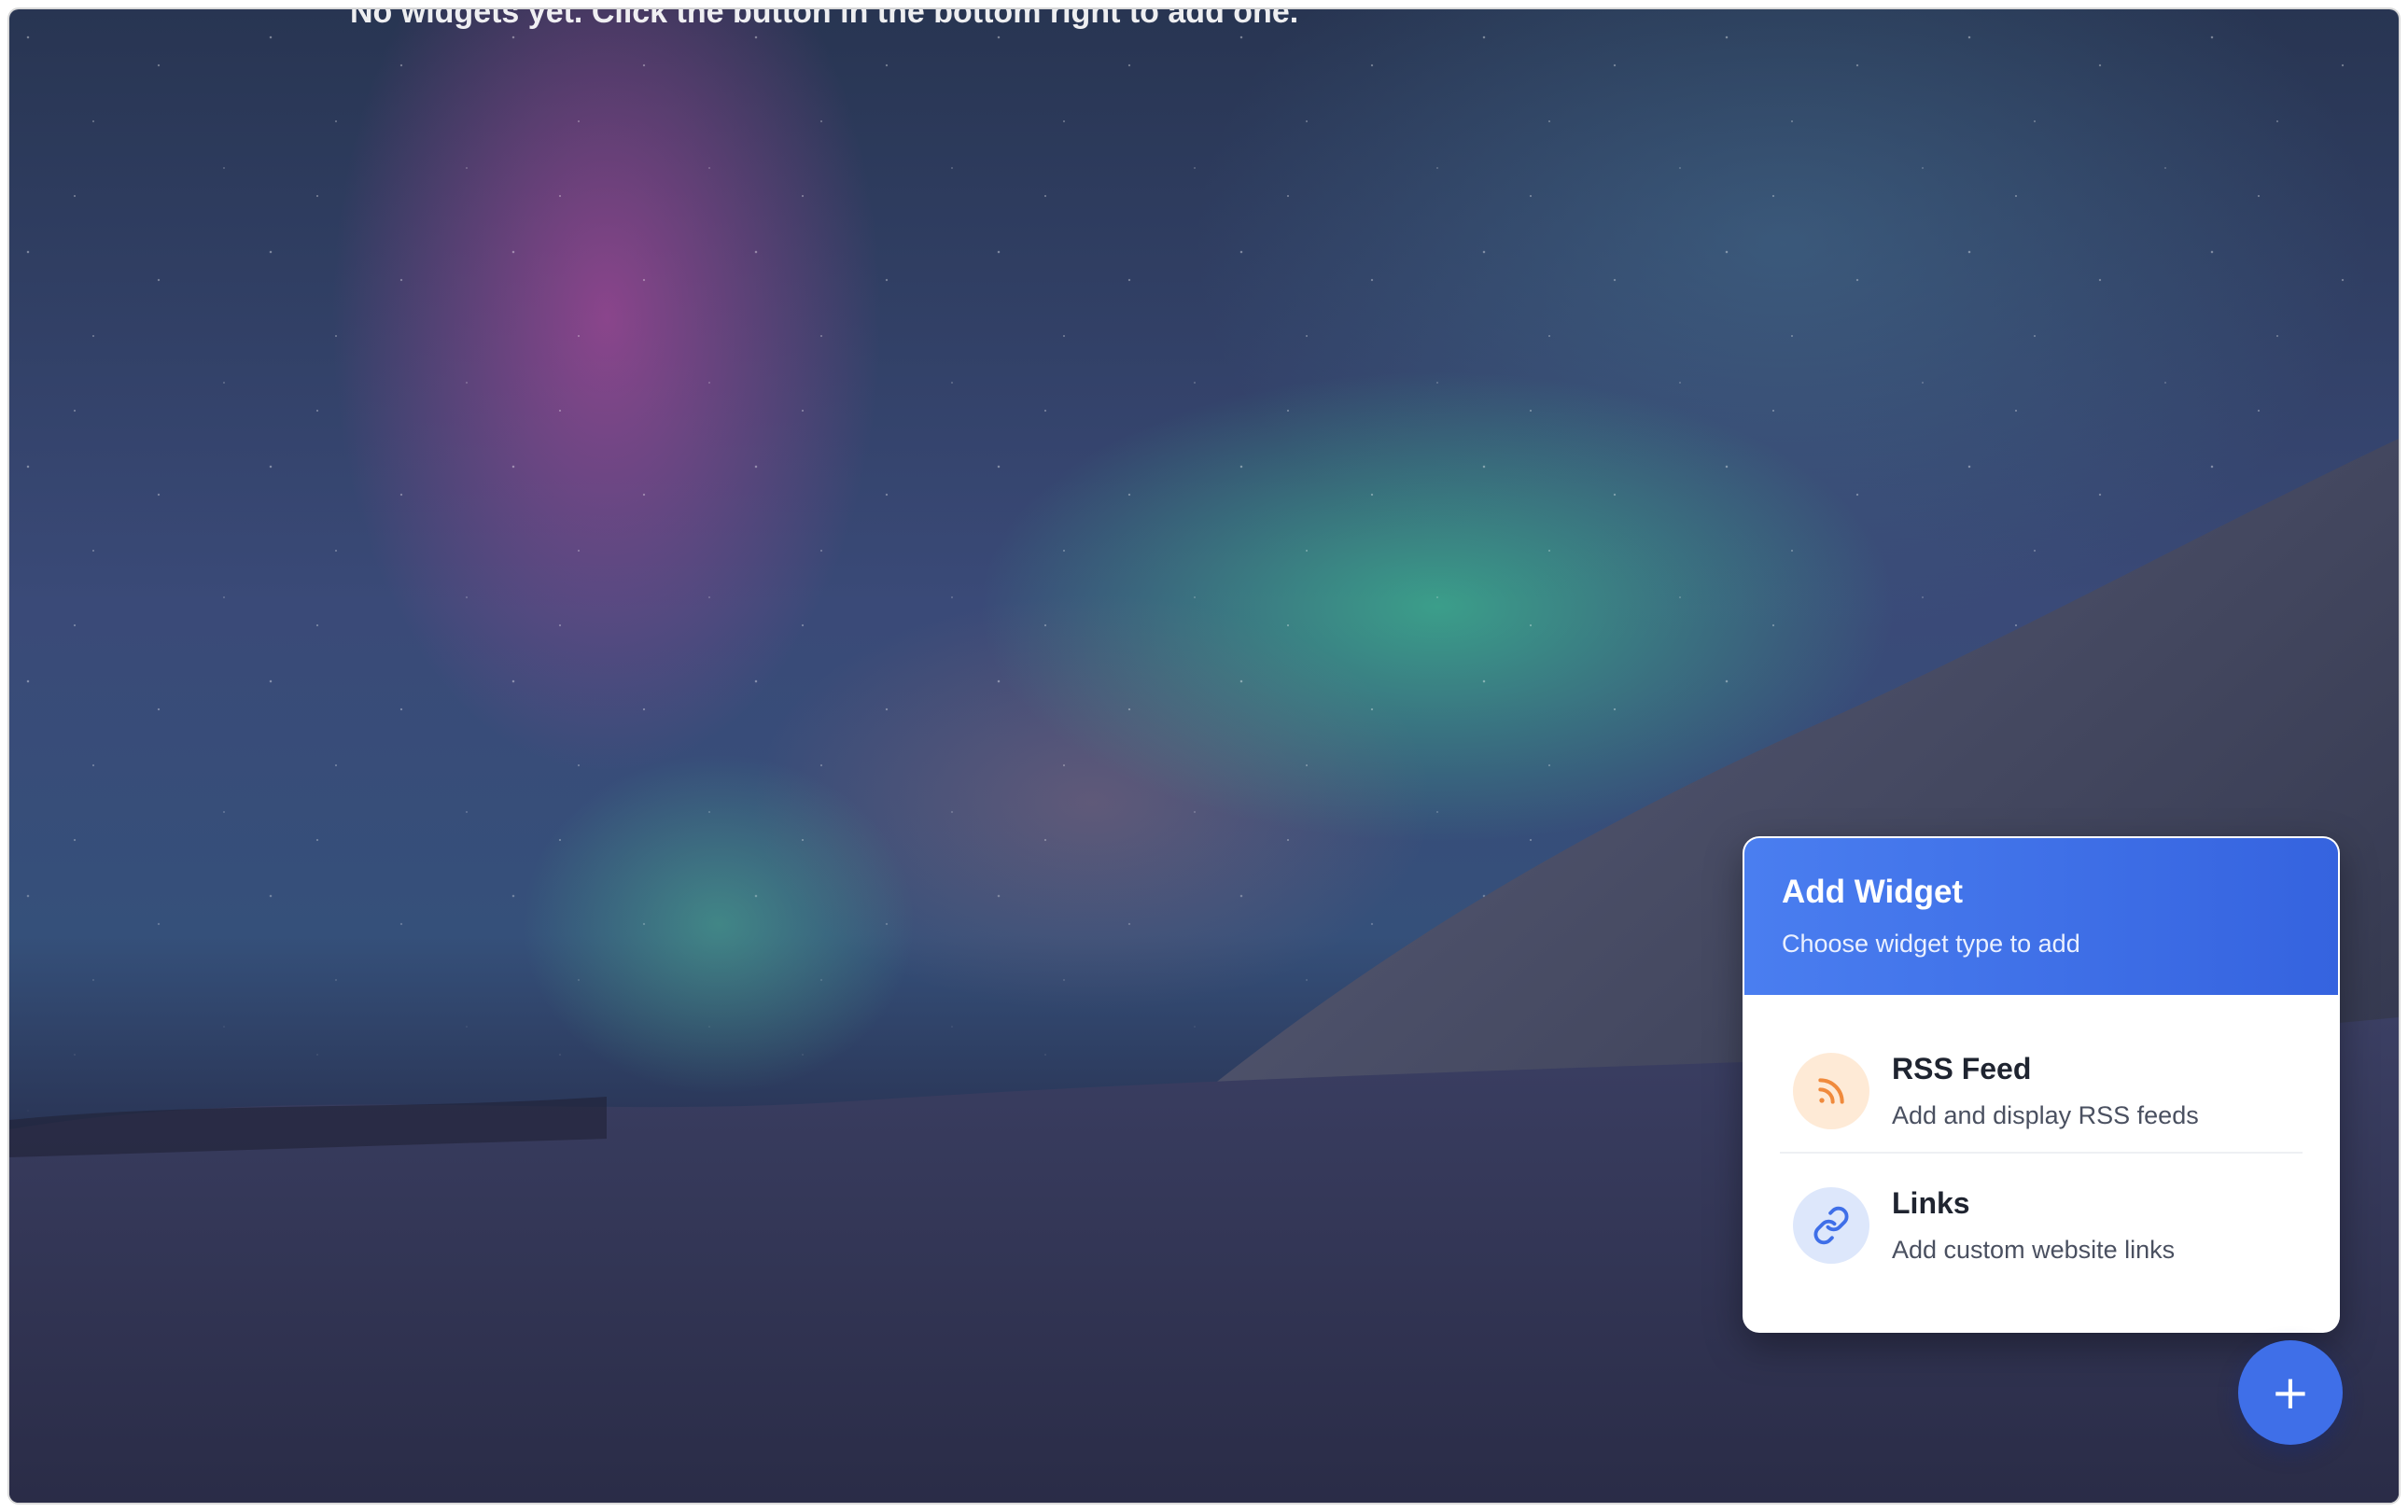  I want to click on add-widget-title: Add Widget, so click(1873, 892).